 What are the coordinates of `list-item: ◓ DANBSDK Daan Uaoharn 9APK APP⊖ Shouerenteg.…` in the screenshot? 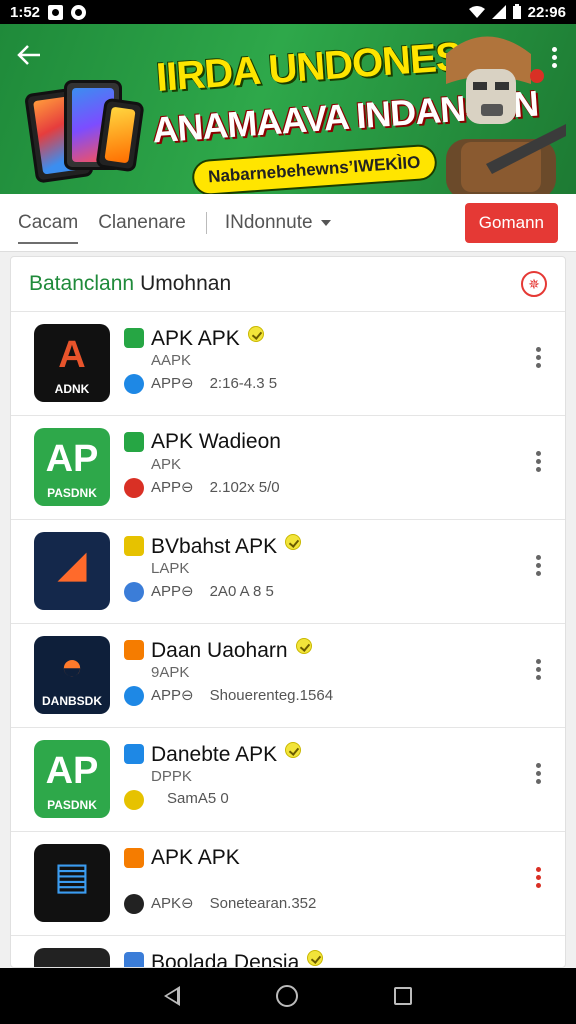 It's located at (288, 675).